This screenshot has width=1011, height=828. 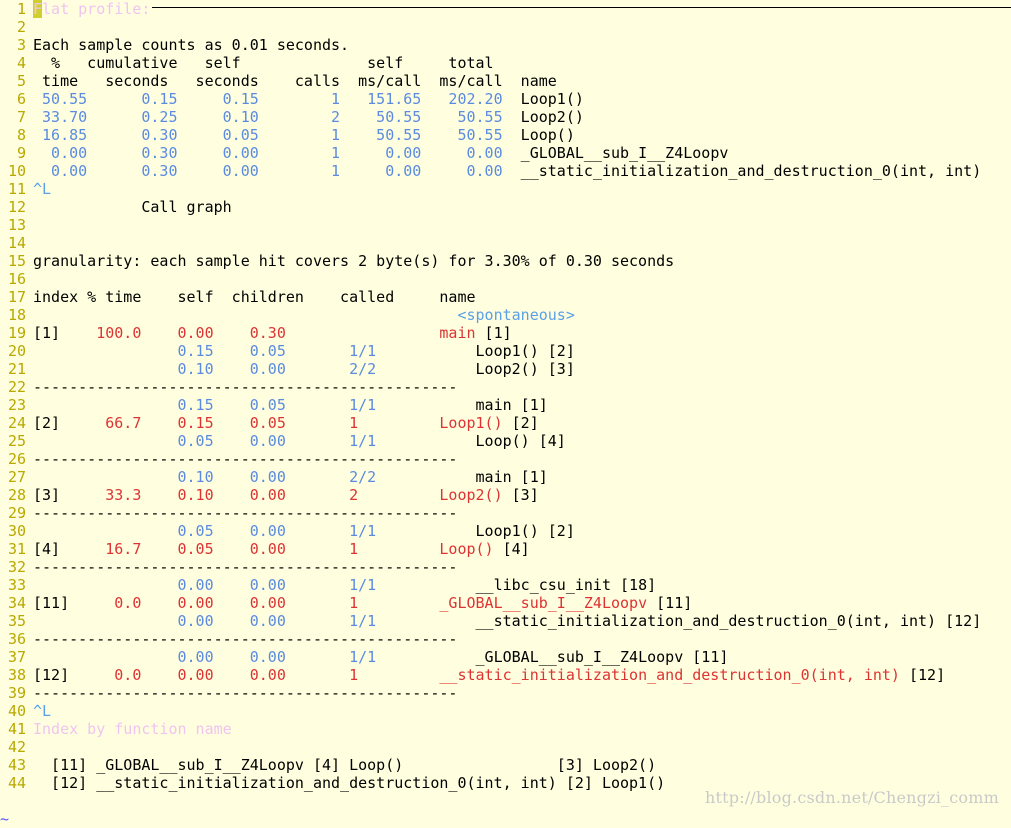 I want to click on editor-line: 4 % cumulative self self total, so click(x=505, y=63).